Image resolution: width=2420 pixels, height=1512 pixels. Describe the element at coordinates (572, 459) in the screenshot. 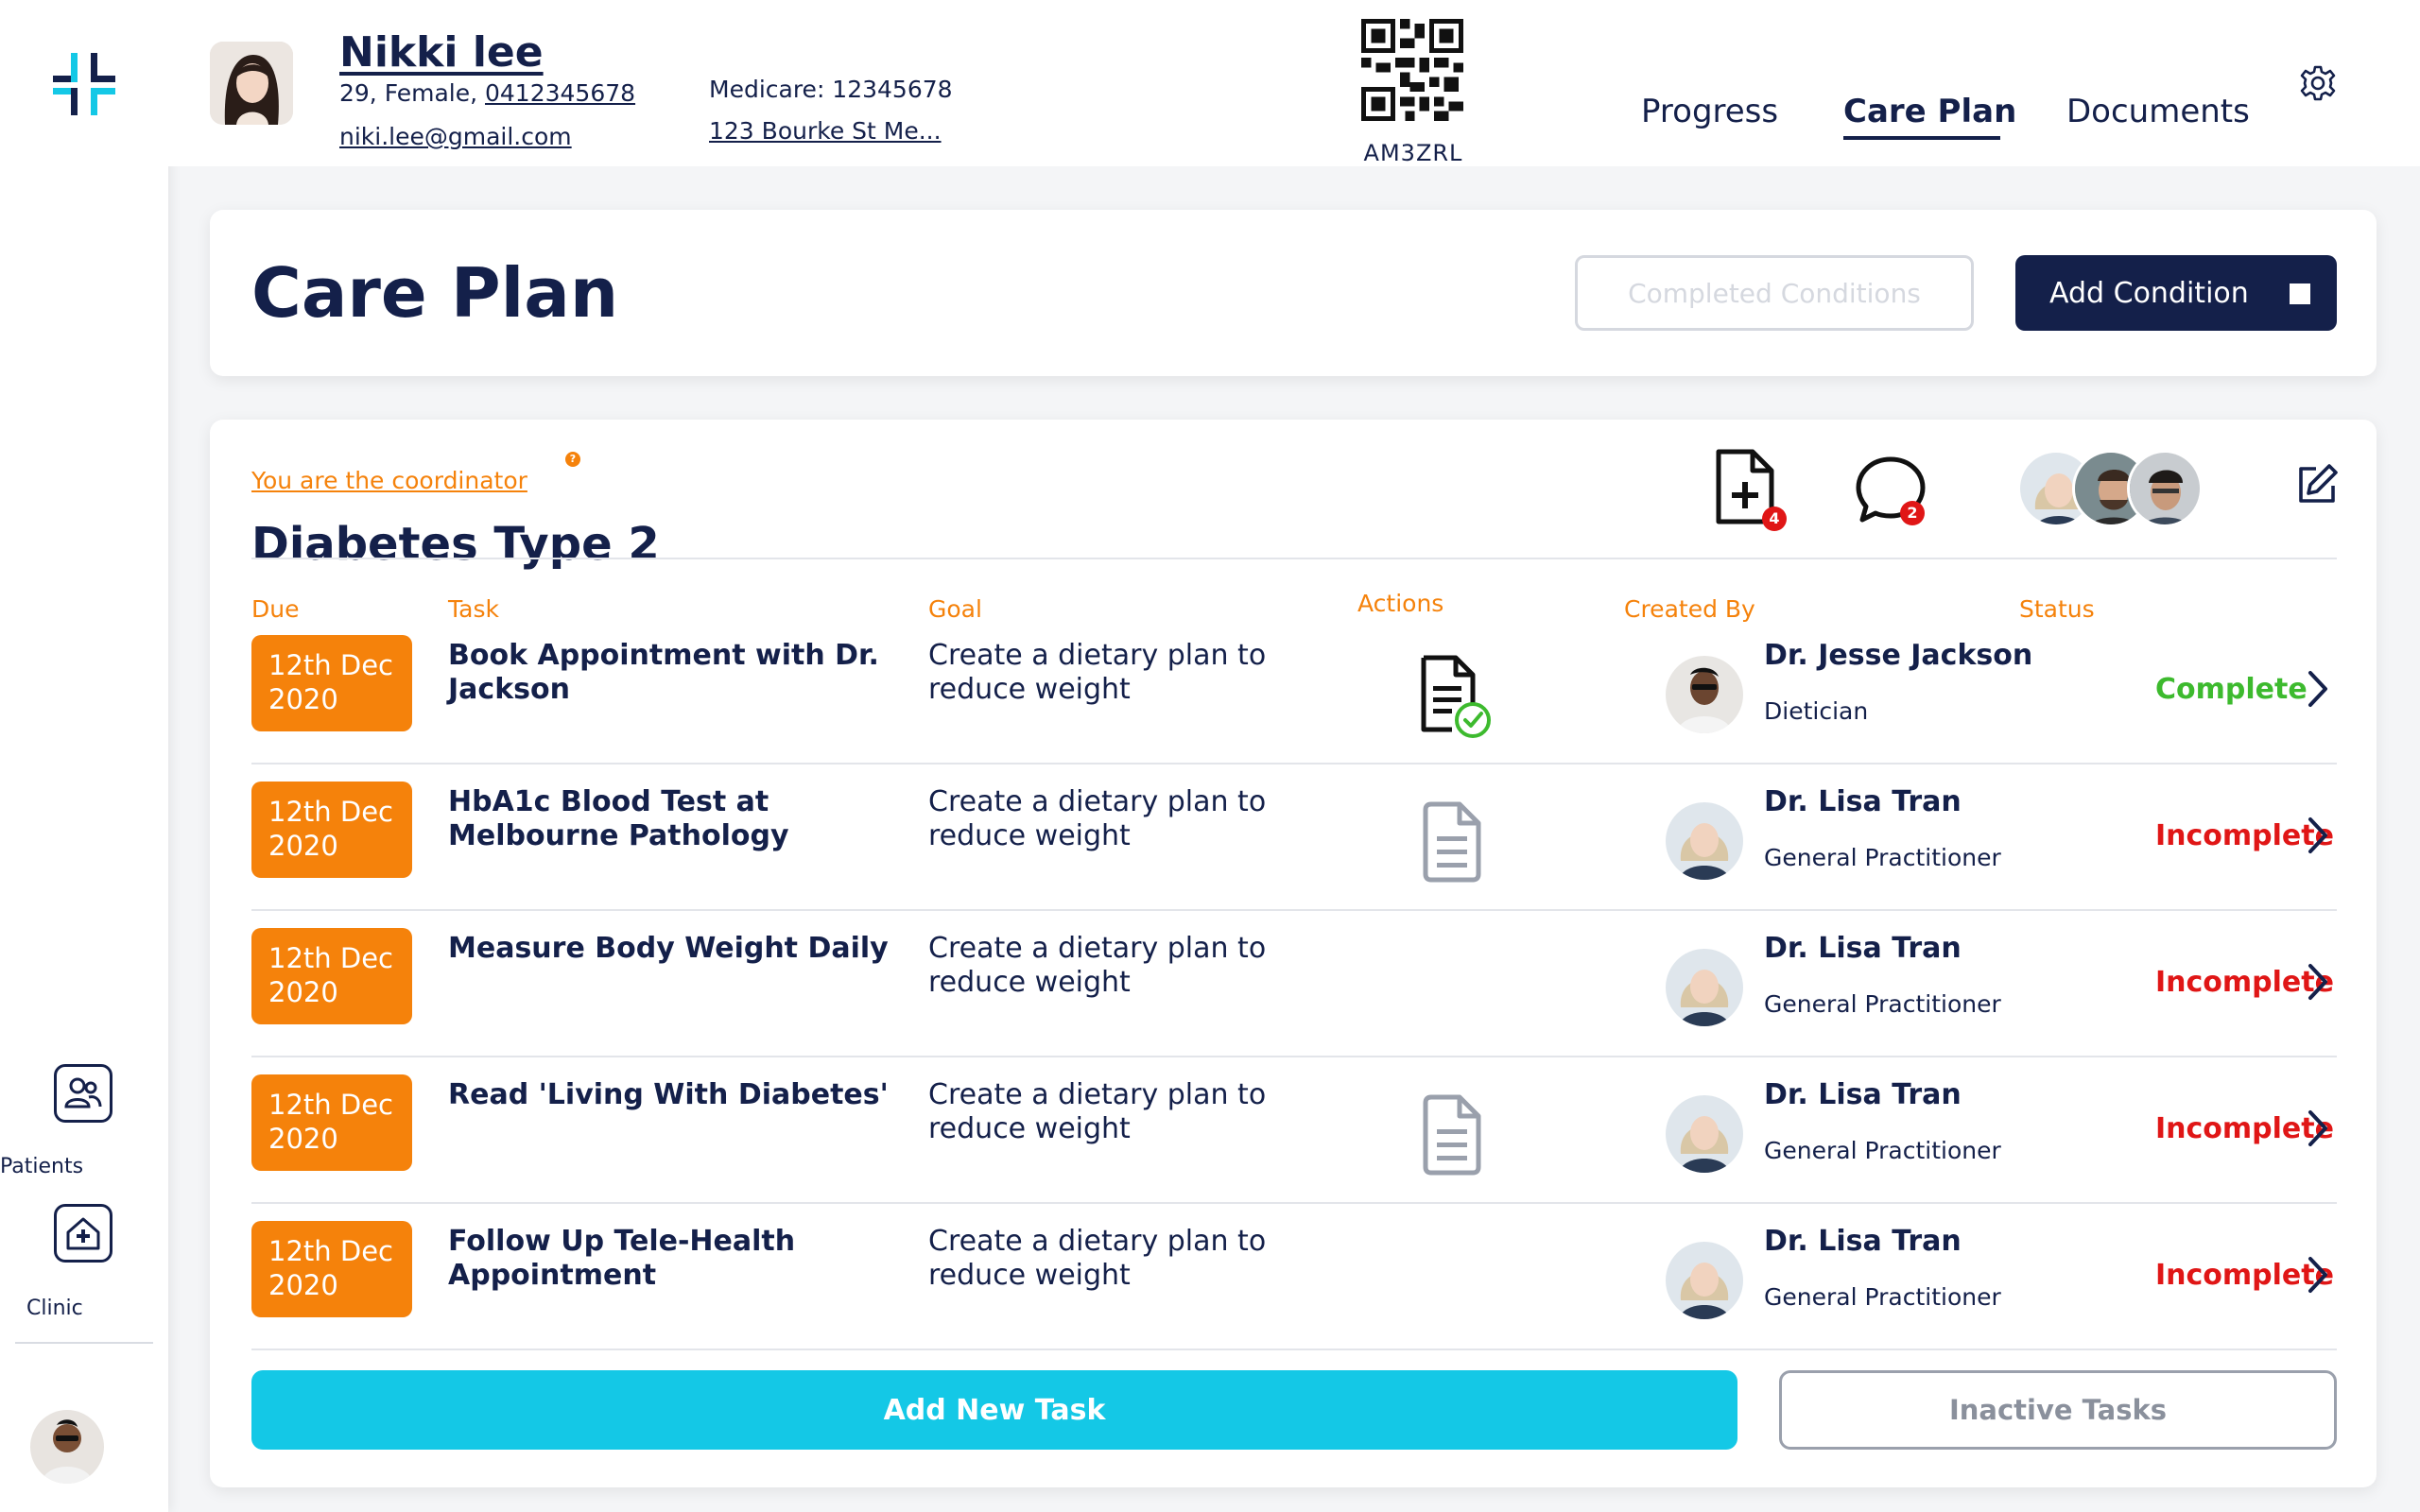

I see `help-icon: ?` at that location.